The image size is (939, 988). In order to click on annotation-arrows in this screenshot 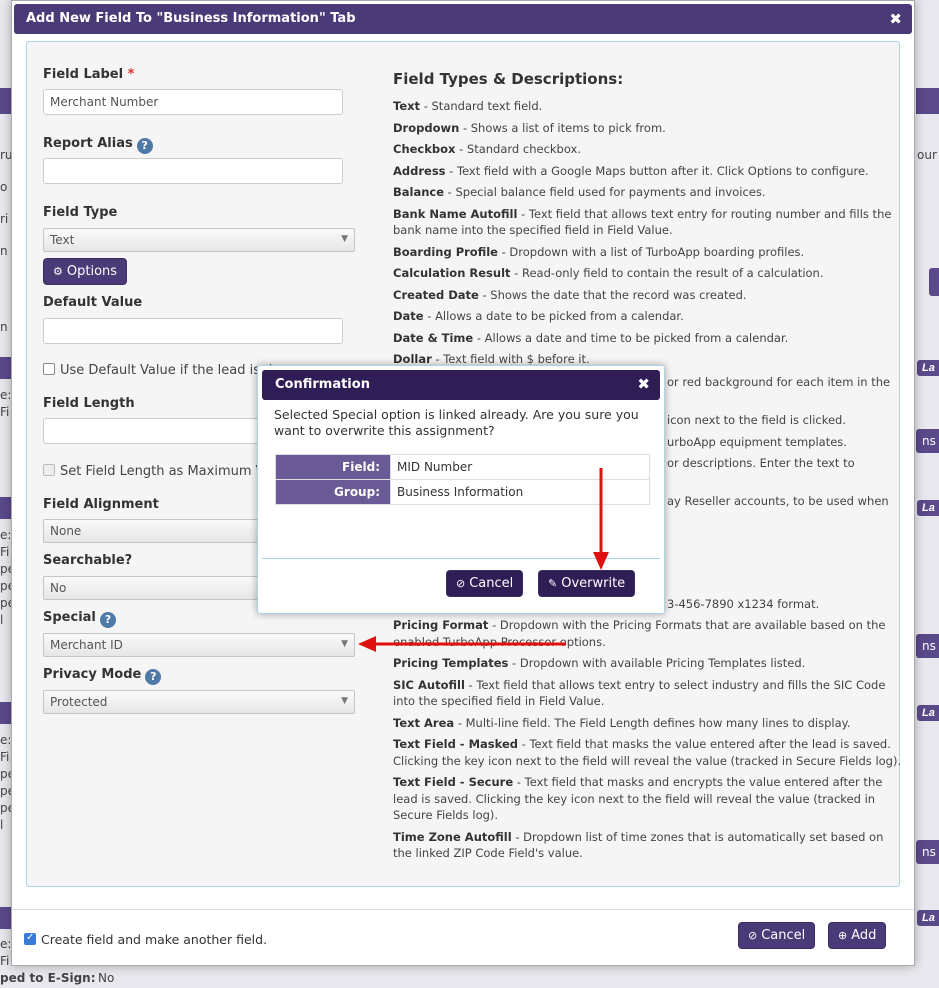, I will do `click(483, 560)`.